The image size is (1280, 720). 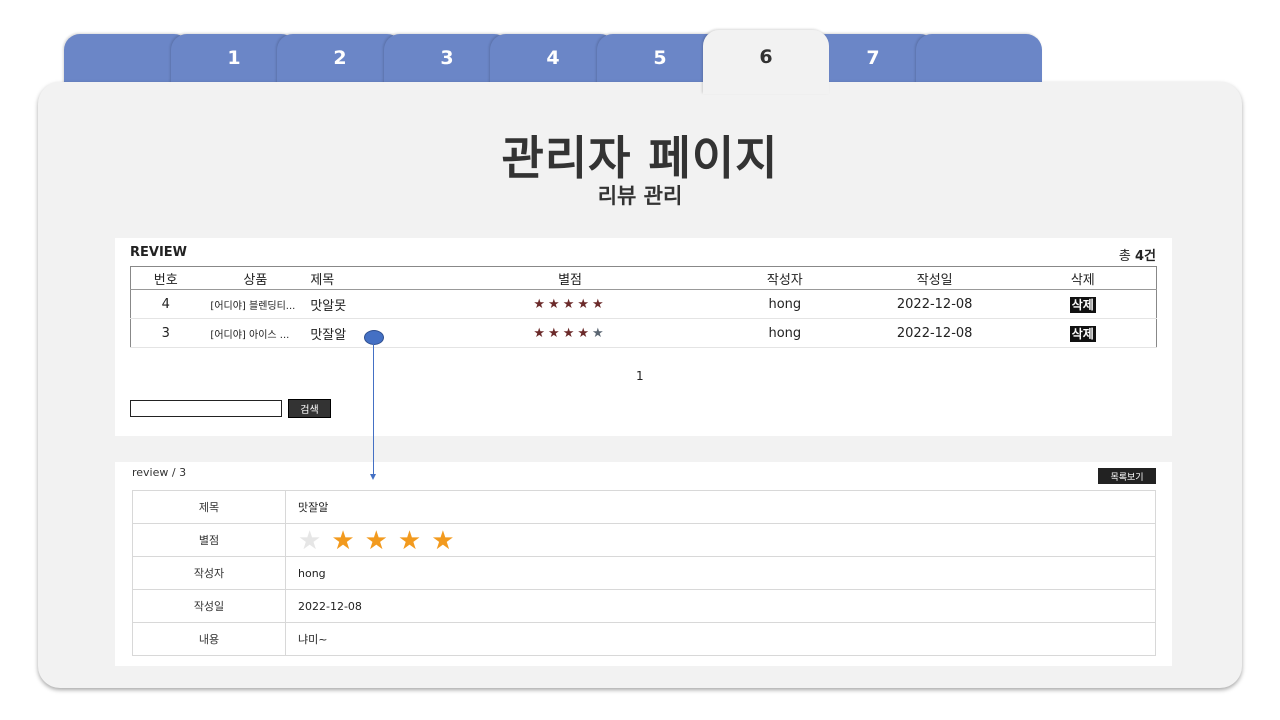 What do you see at coordinates (640, 376) in the screenshot?
I see `pagination-page: 1` at bounding box center [640, 376].